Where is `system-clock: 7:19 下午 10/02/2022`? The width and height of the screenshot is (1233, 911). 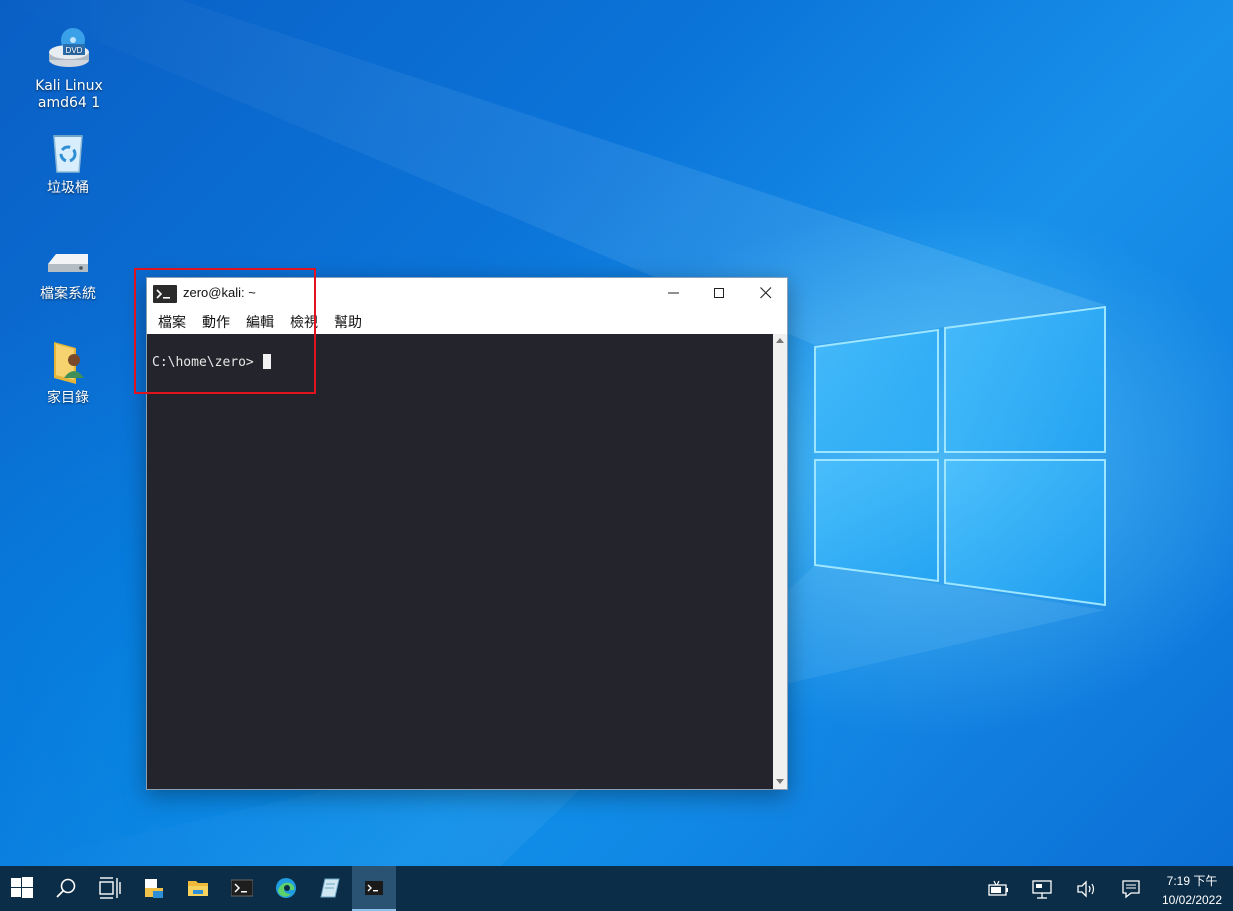 system-clock: 7:19 下午 10/02/2022 is located at coordinates (1192, 891).